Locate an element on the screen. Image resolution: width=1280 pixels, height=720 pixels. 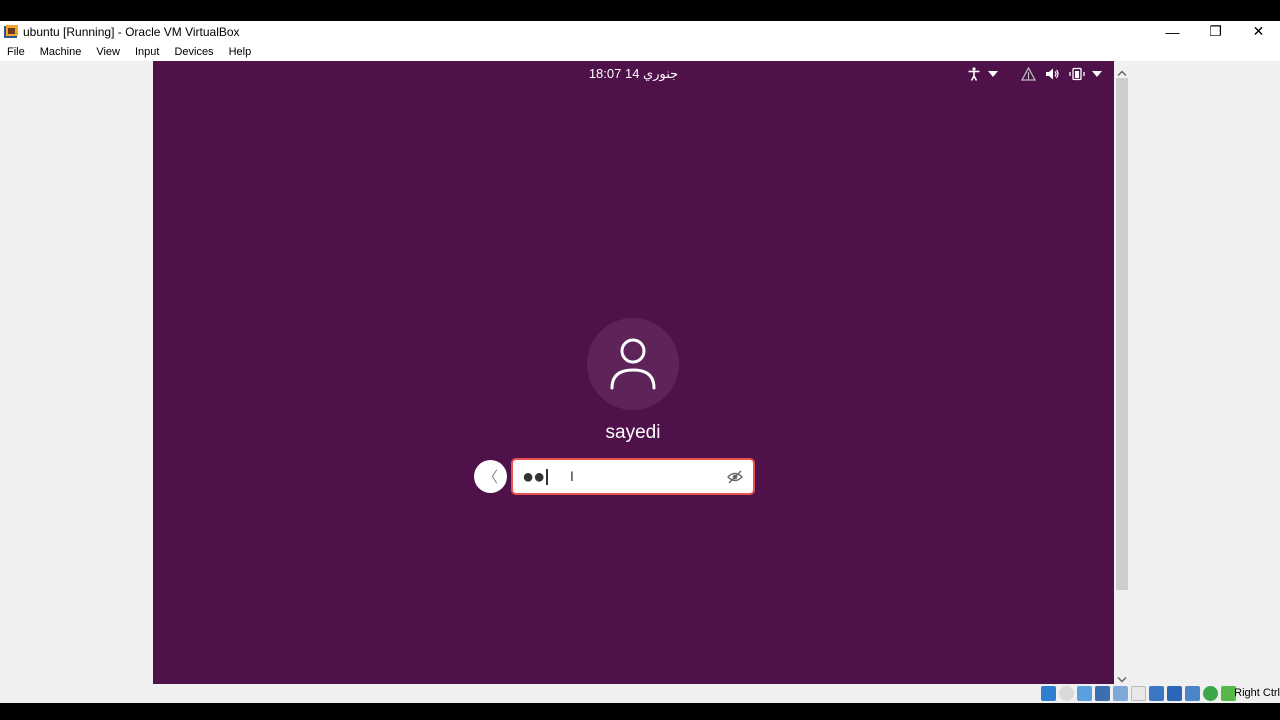
display-icon is located at coordinates (1156, 693).